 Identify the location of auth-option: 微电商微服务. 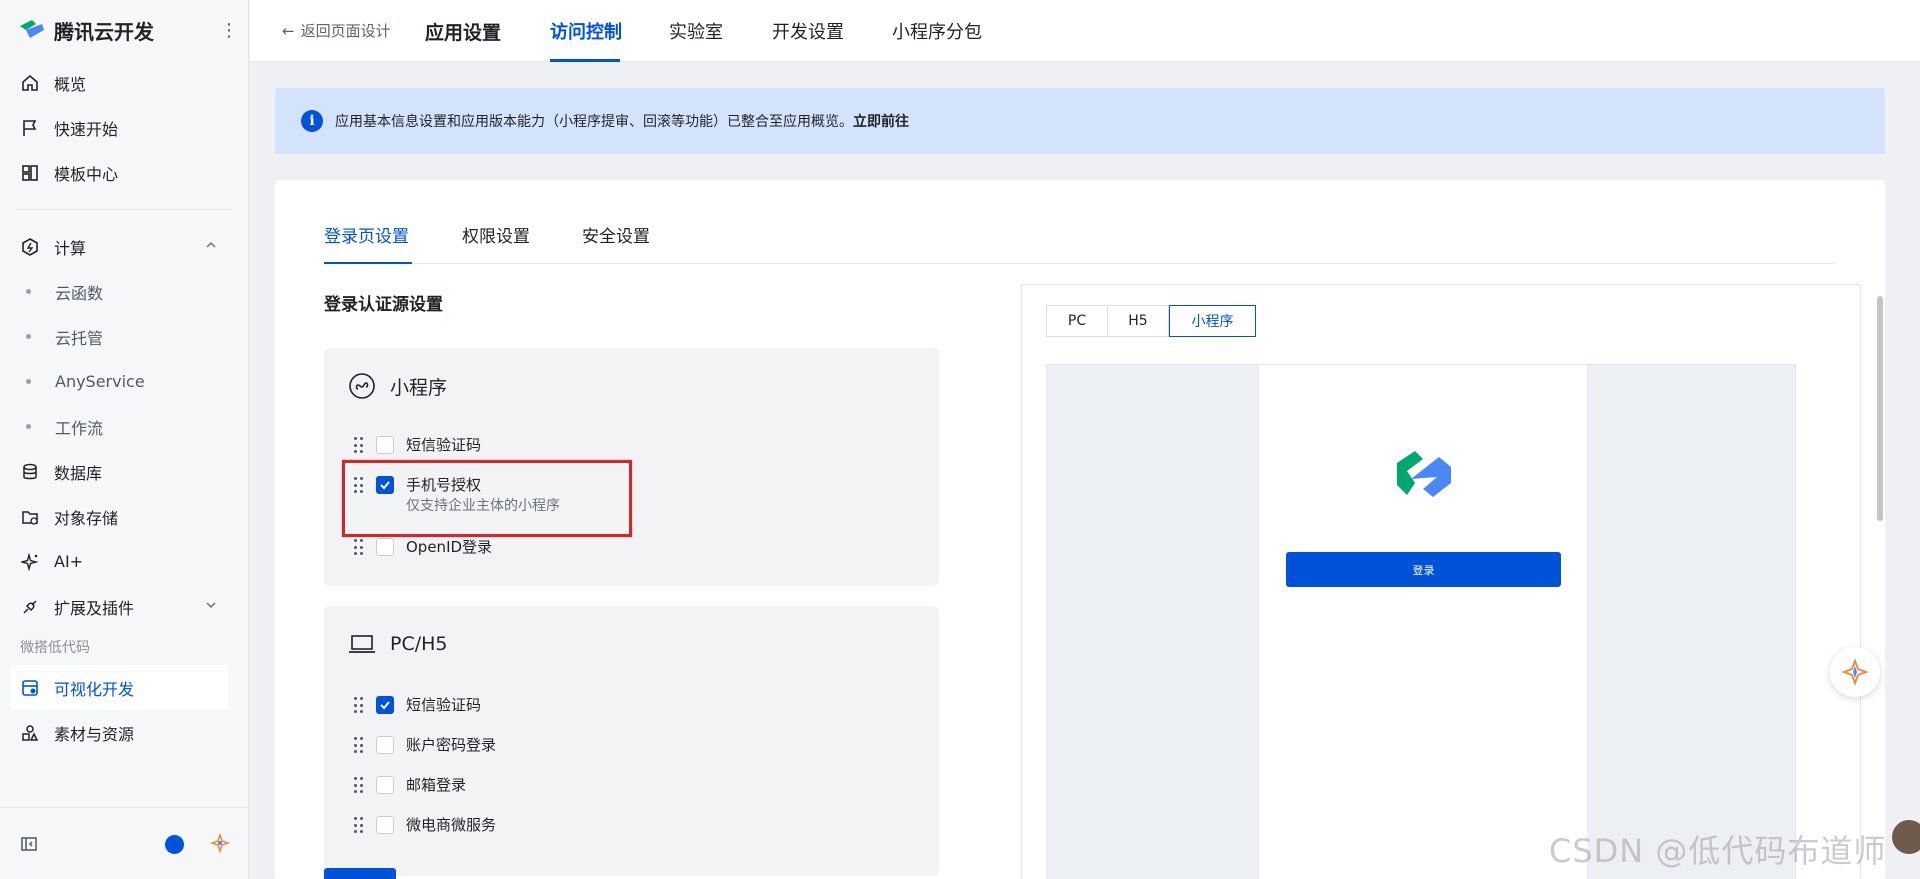
(425, 825).